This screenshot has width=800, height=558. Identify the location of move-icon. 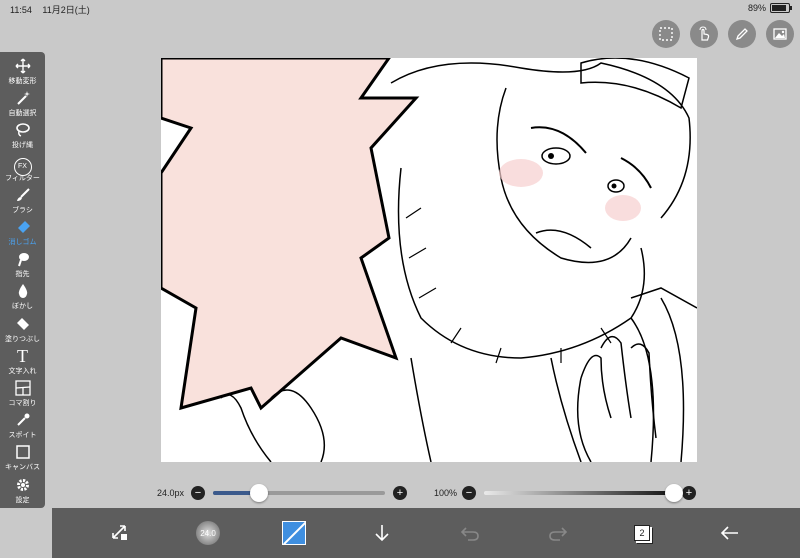
(22, 66).